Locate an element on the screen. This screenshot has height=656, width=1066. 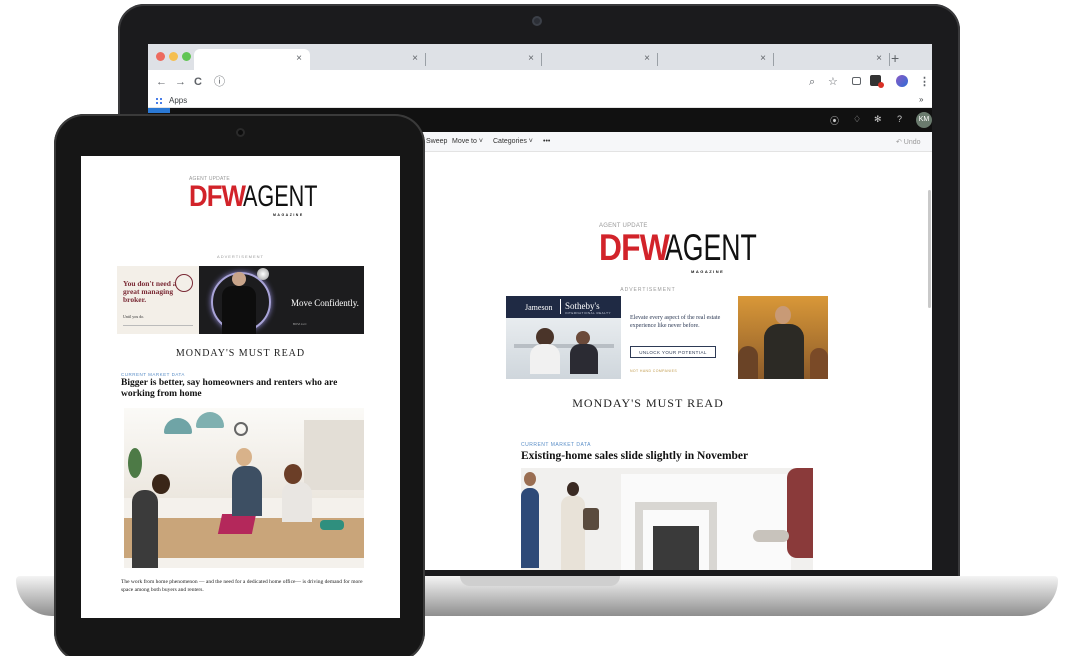
scrollbar is located at coordinates (929, 249).